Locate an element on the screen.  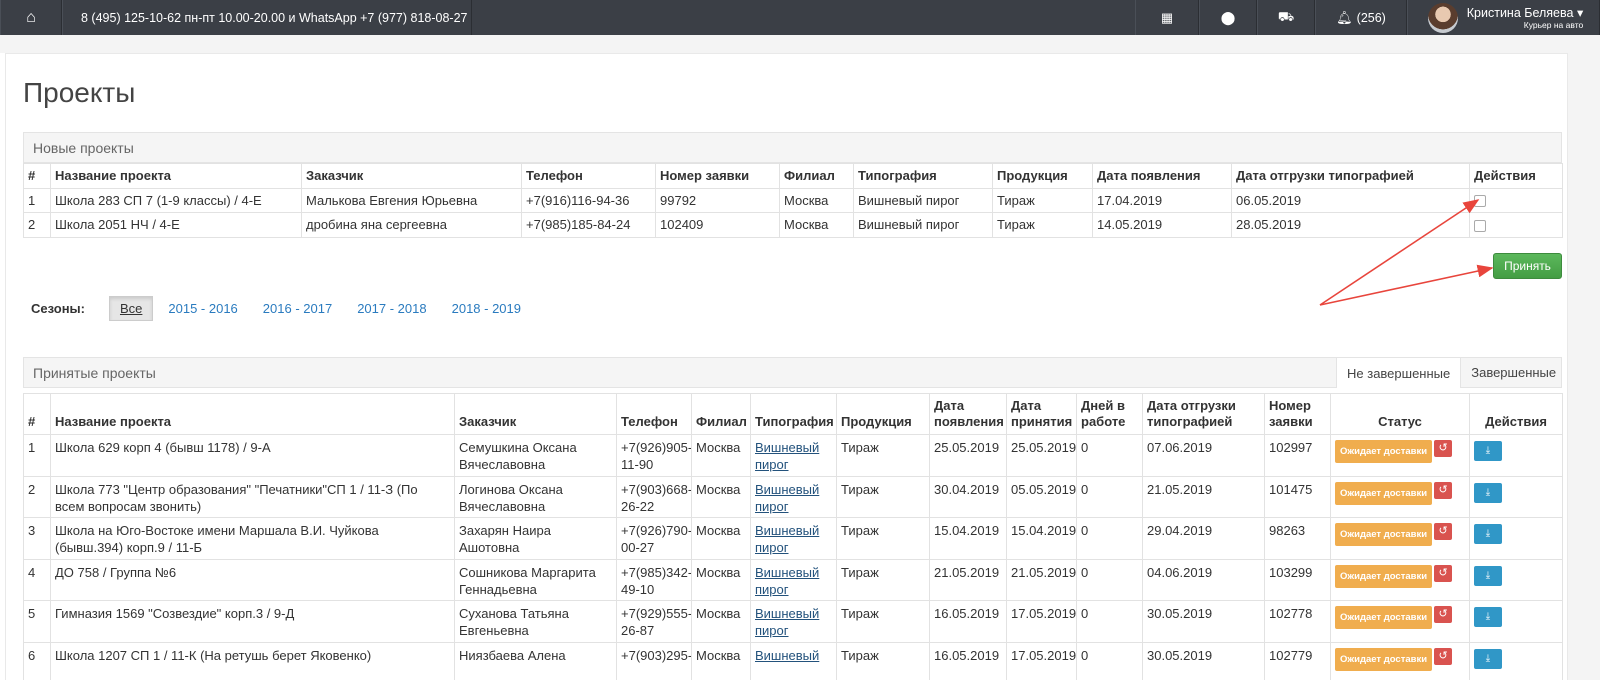
table-cell: 98263 is located at coordinates (1297, 538).